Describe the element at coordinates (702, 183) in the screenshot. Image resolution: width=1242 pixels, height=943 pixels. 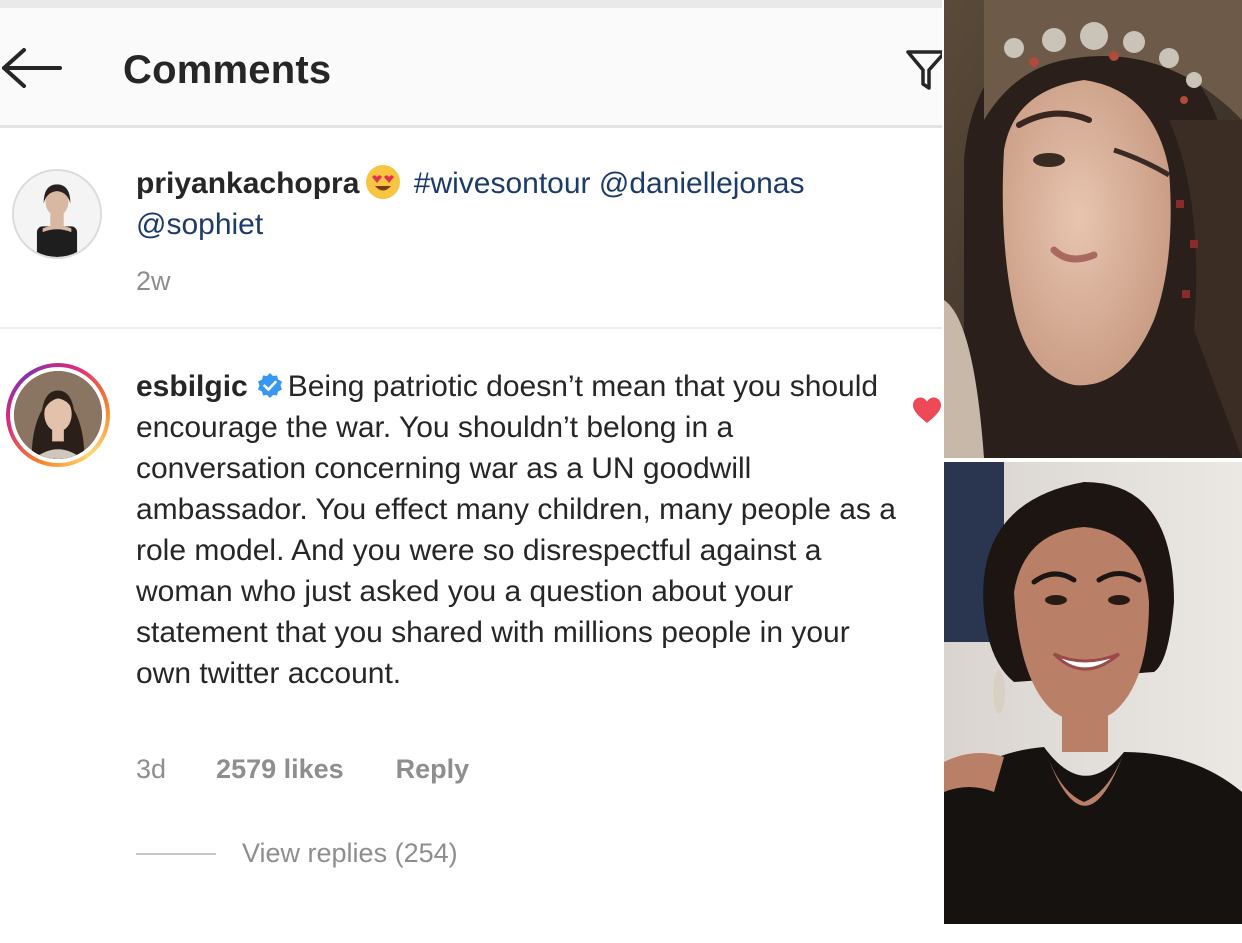
I see `mention-link: @daniellejonas` at that location.